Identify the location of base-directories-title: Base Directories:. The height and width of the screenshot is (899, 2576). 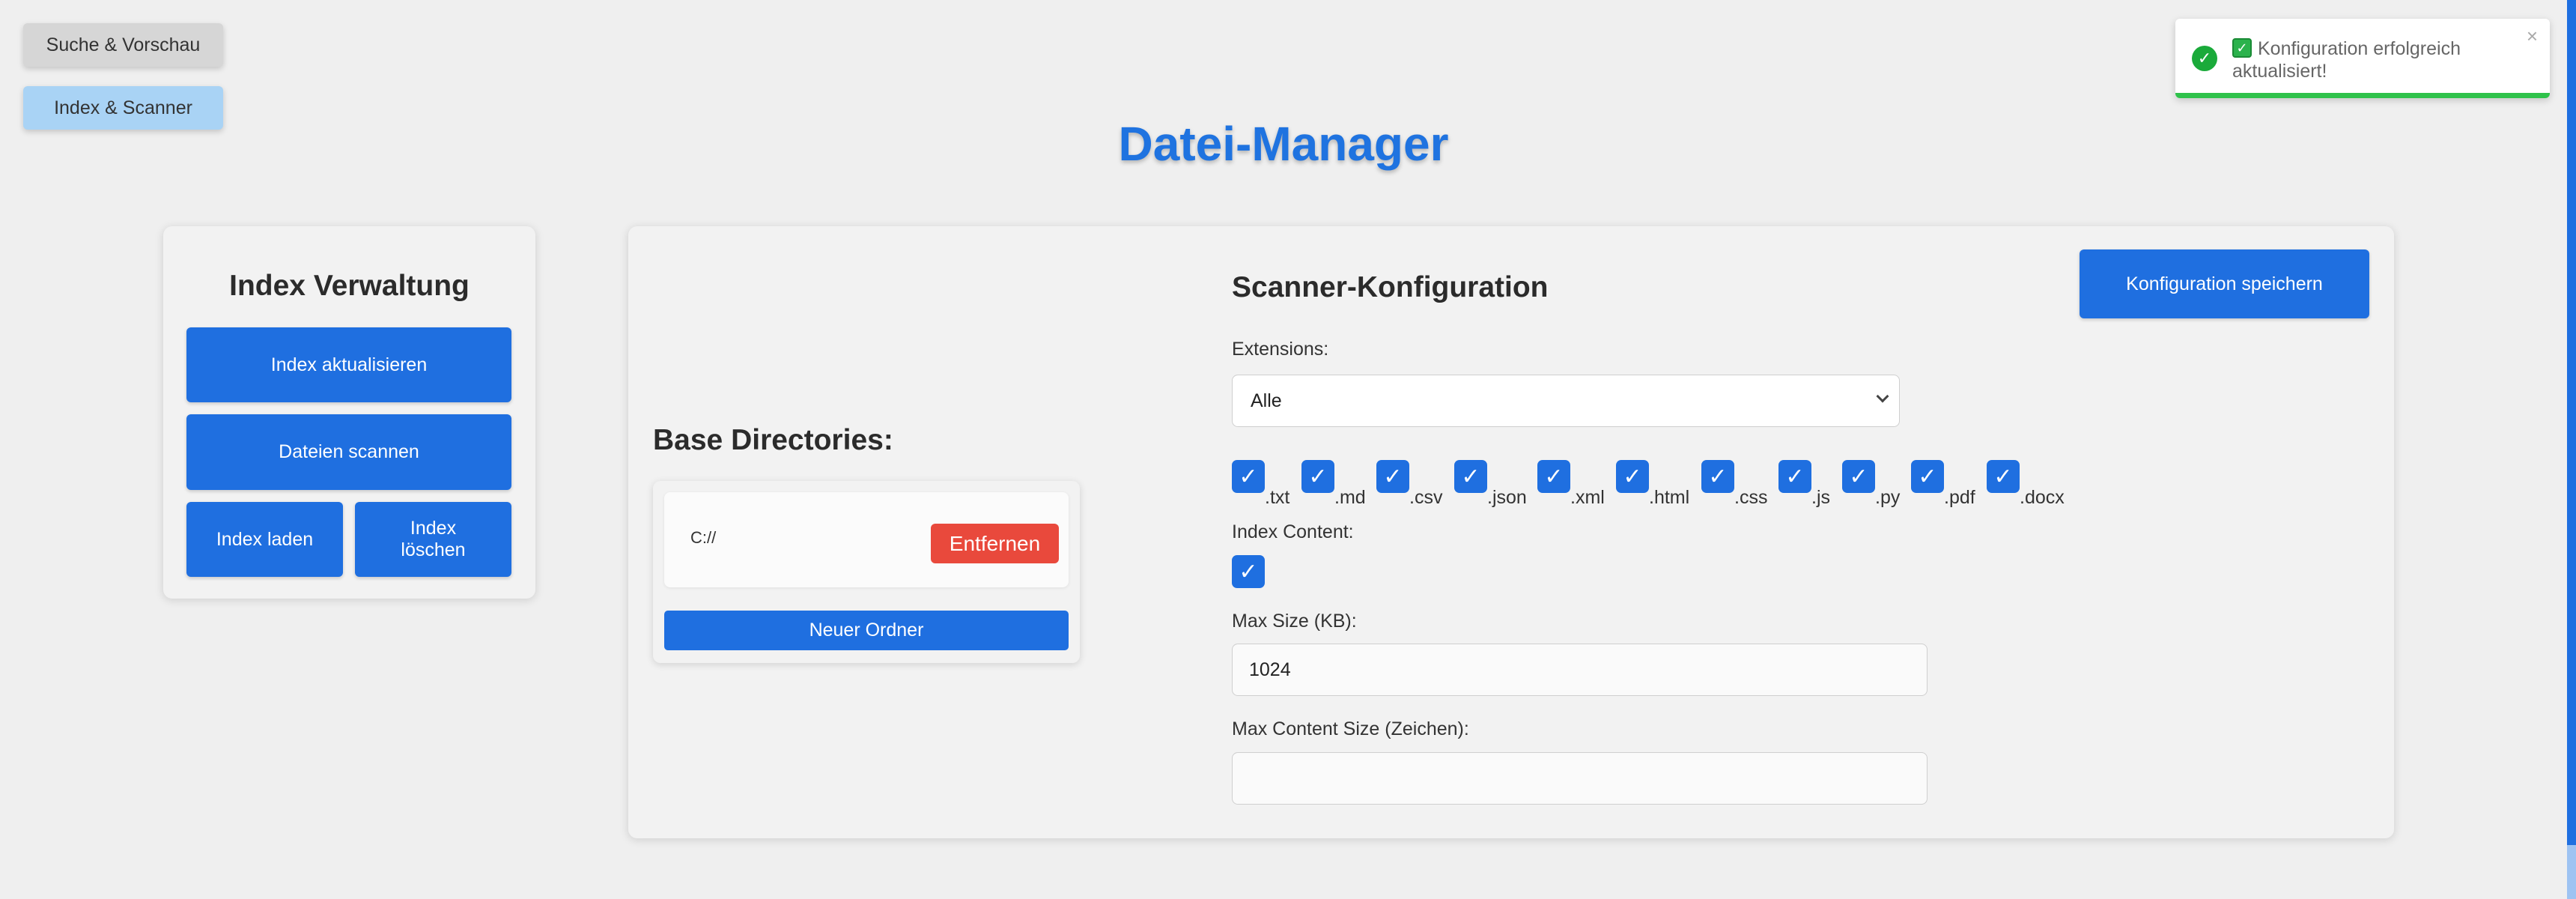
(773, 440).